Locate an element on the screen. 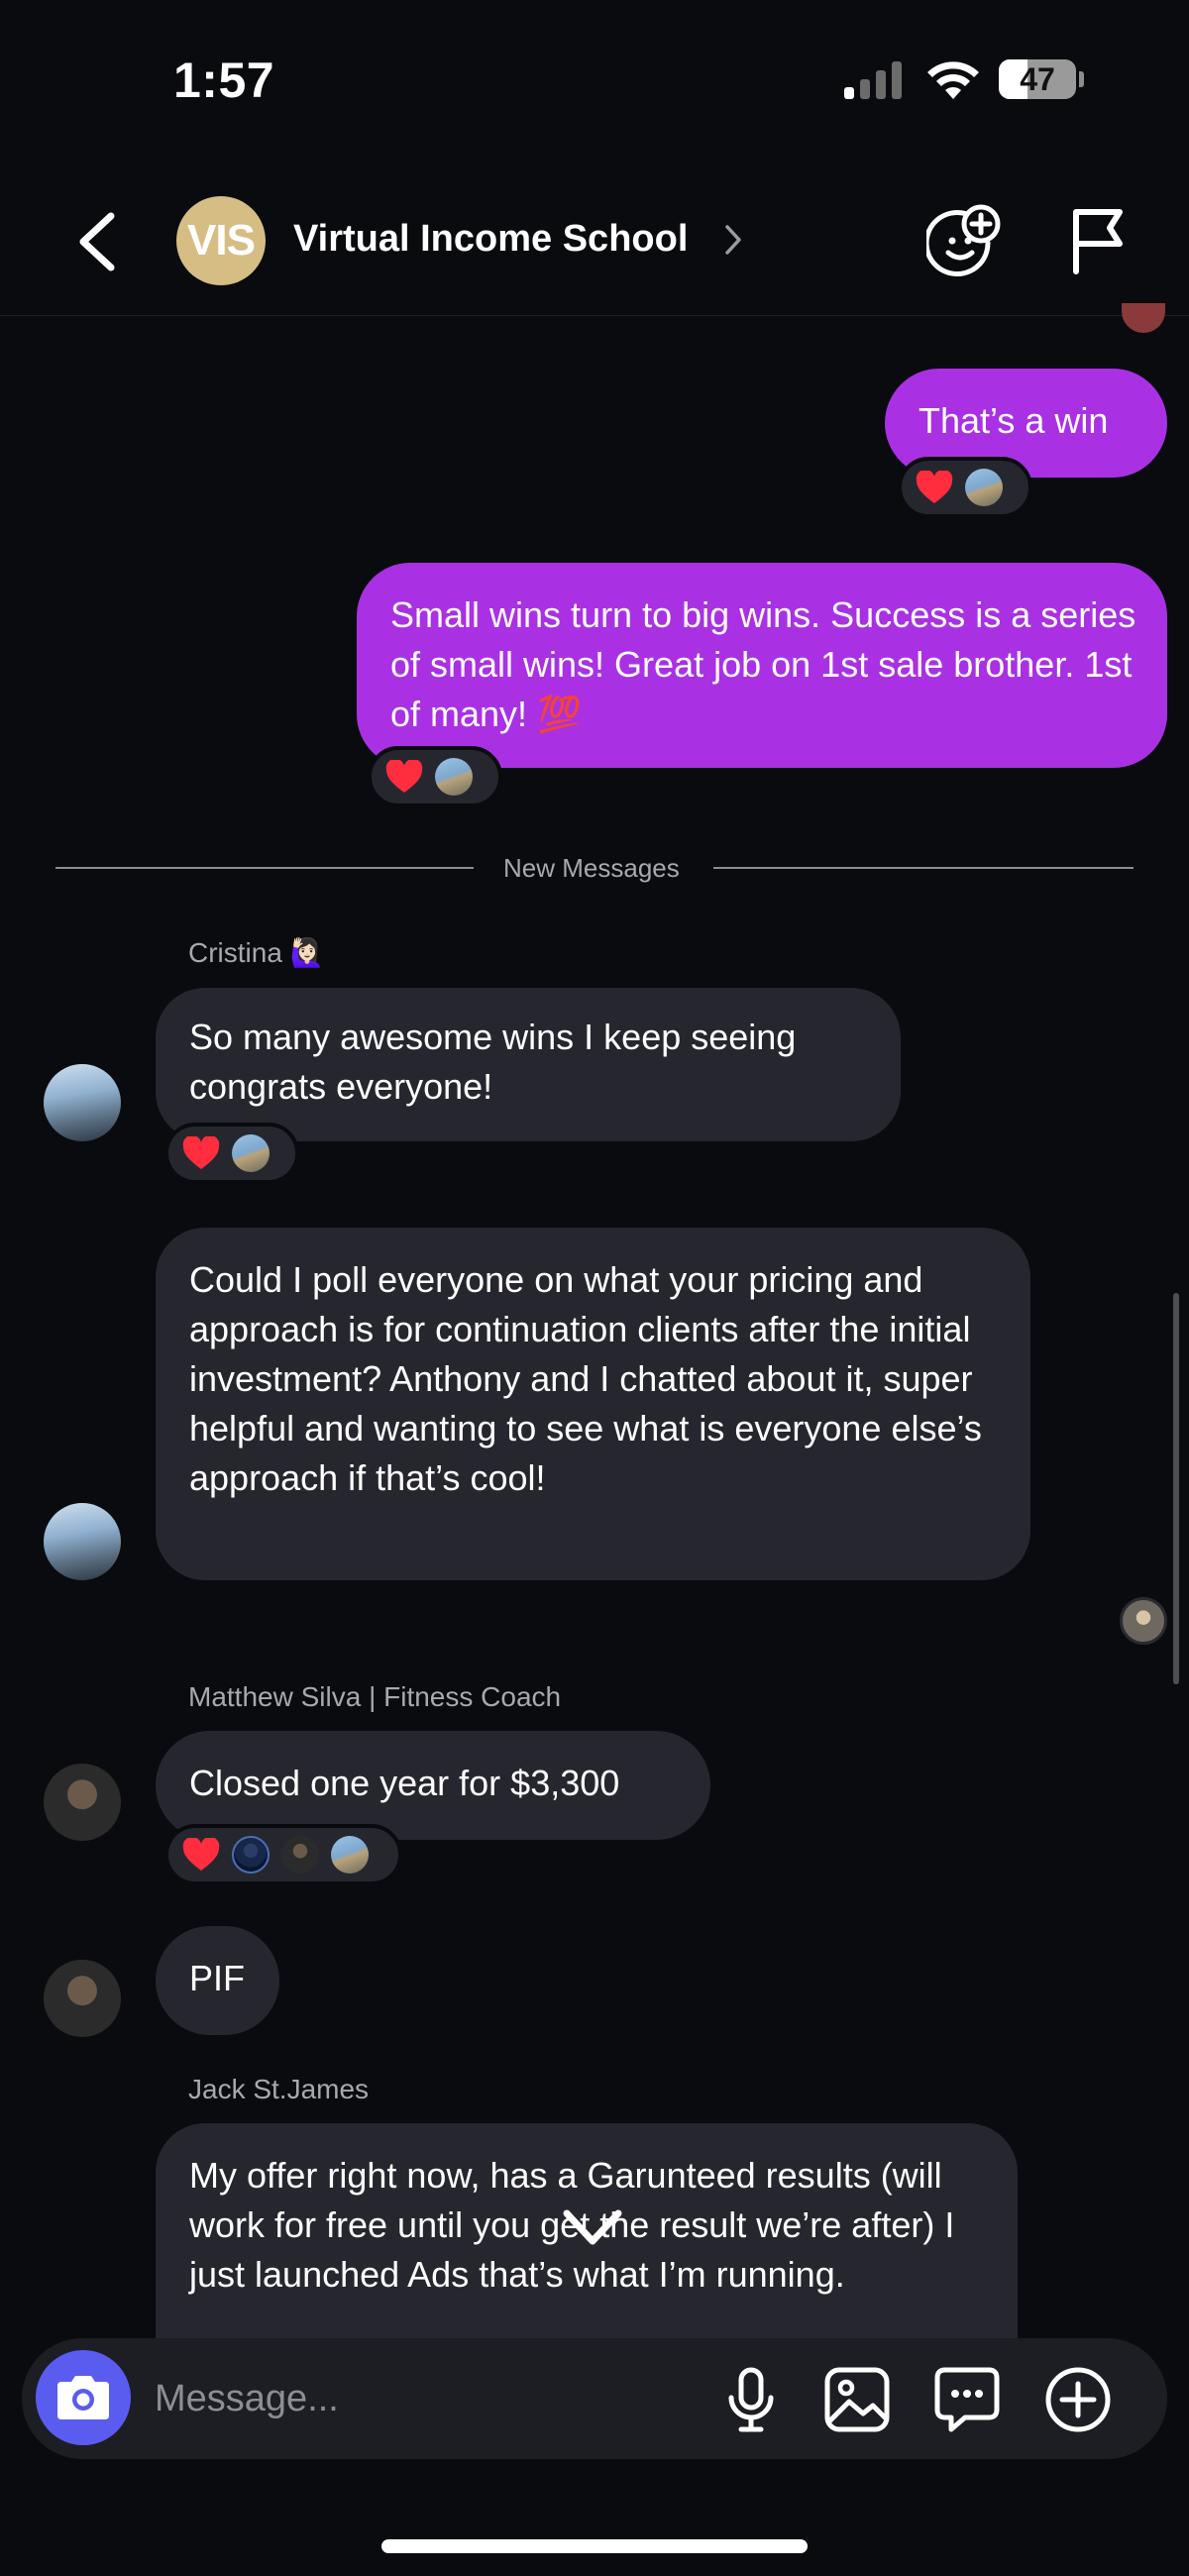 The image size is (1189, 2576). battery-icon: 47 is located at coordinates (1038, 79).